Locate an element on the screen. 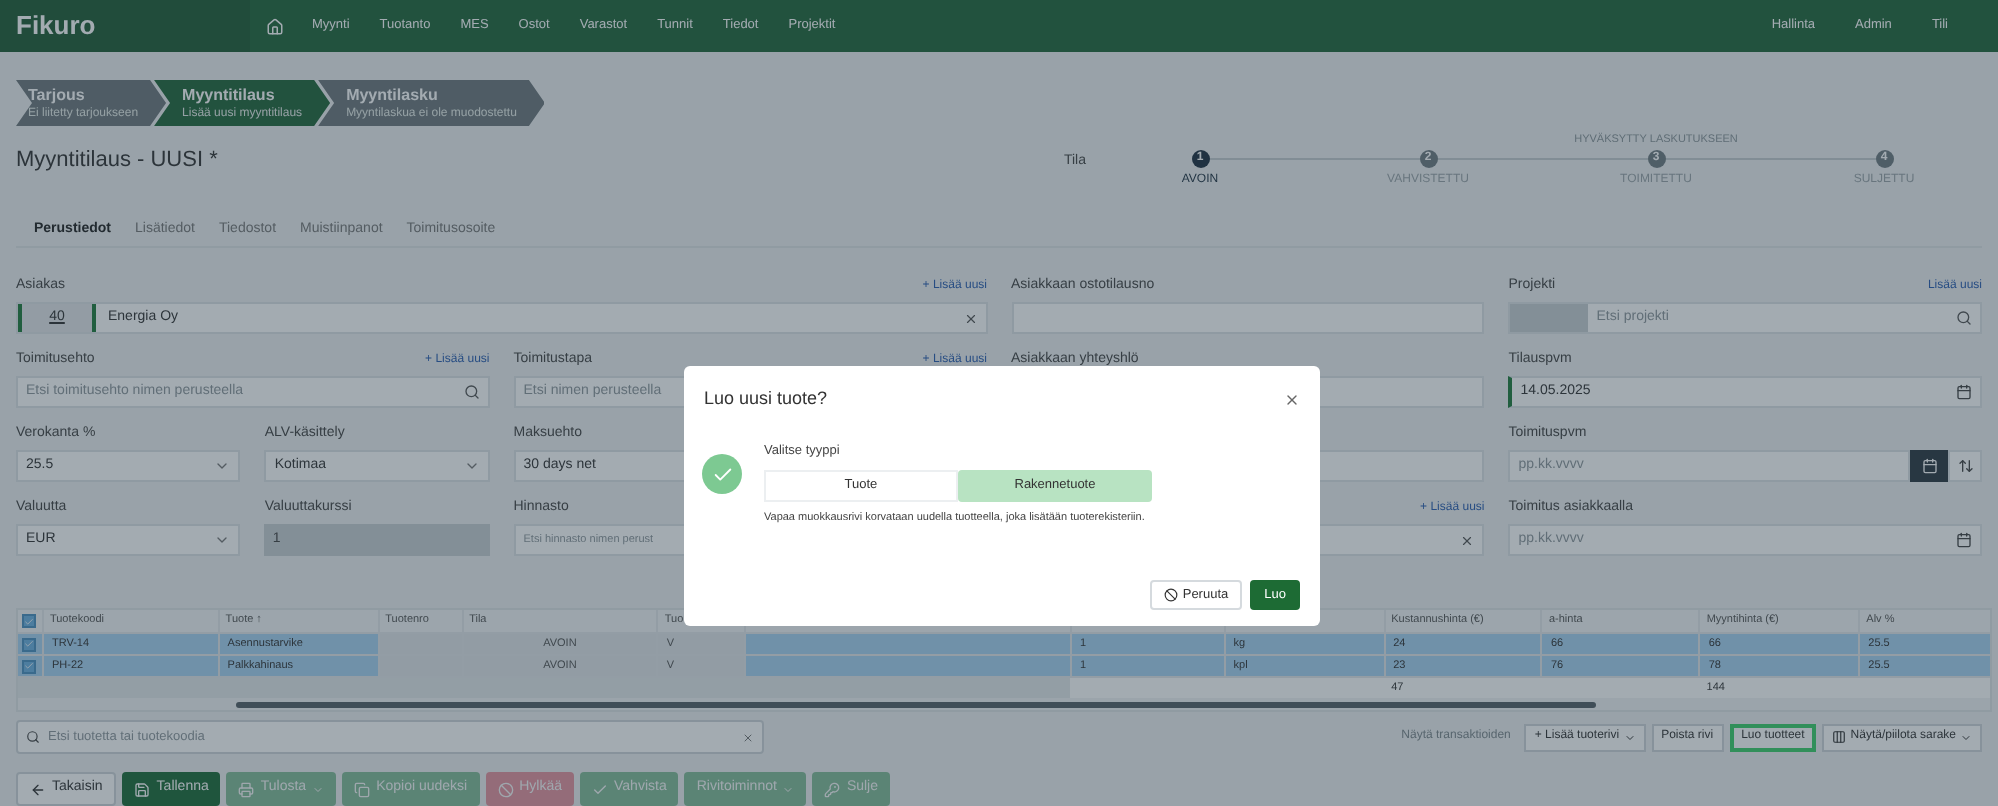  dialog-title: Luo uusi tuote? is located at coordinates (766, 398).